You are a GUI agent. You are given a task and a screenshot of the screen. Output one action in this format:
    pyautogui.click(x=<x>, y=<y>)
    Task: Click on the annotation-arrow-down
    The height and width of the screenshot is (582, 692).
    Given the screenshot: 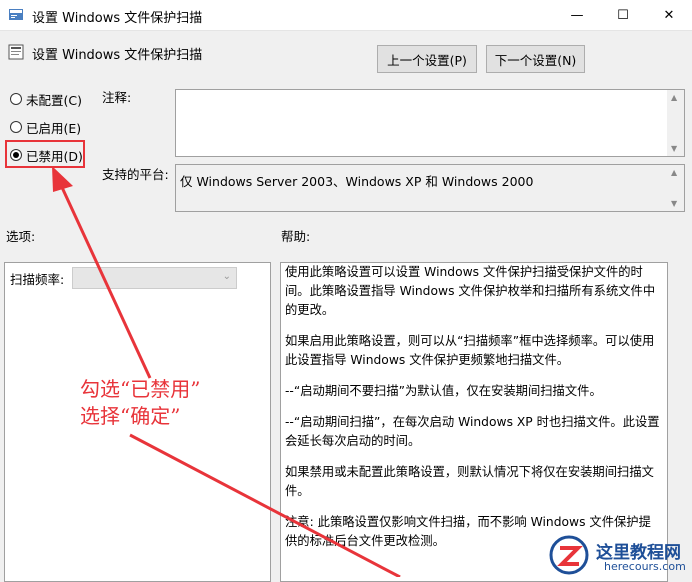 What is the action you would take?
    pyautogui.click(x=265, y=505)
    